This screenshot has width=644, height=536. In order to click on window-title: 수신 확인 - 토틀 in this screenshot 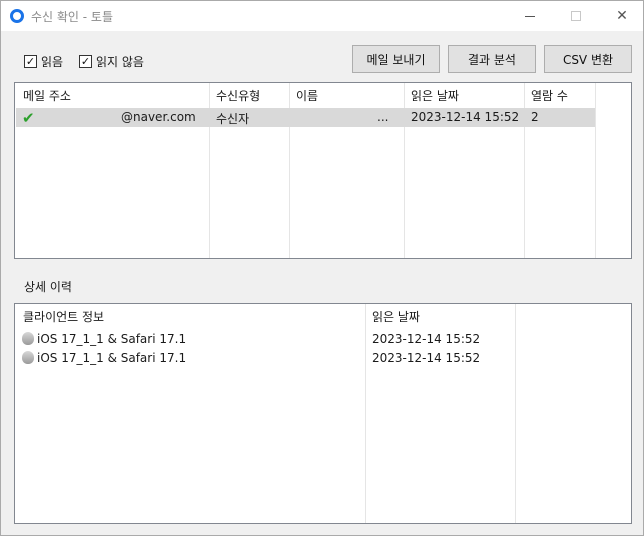, I will do `click(72, 17)`.